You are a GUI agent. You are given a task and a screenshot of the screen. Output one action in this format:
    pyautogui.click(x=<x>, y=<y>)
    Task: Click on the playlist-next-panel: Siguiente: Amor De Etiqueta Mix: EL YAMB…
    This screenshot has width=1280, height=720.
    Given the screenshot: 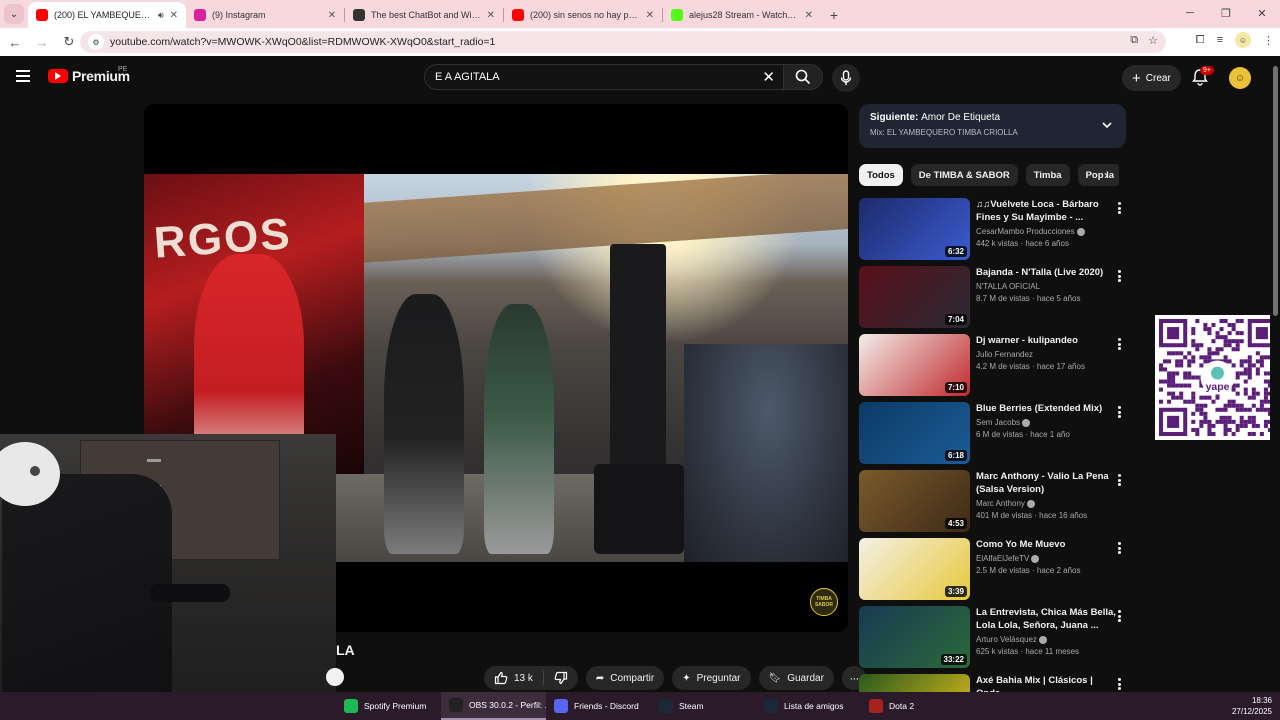 What is the action you would take?
    pyautogui.click(x=992, y=126)
    